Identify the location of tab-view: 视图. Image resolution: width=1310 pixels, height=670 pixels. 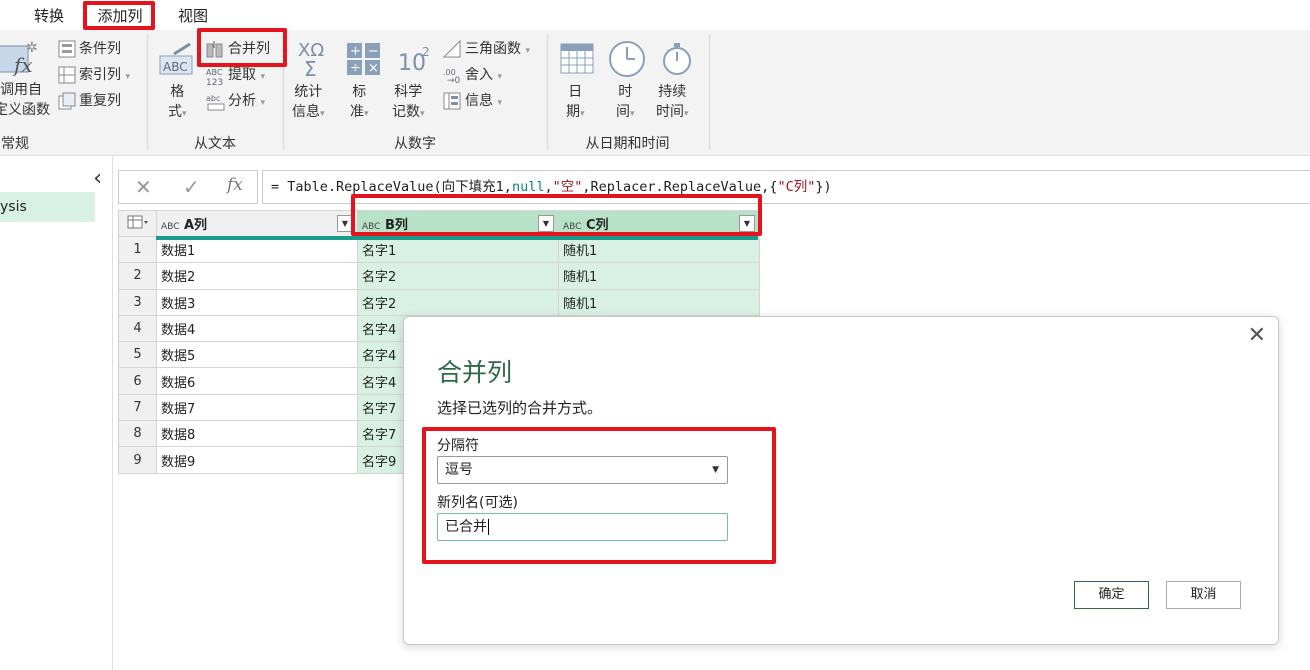
(193, 16).